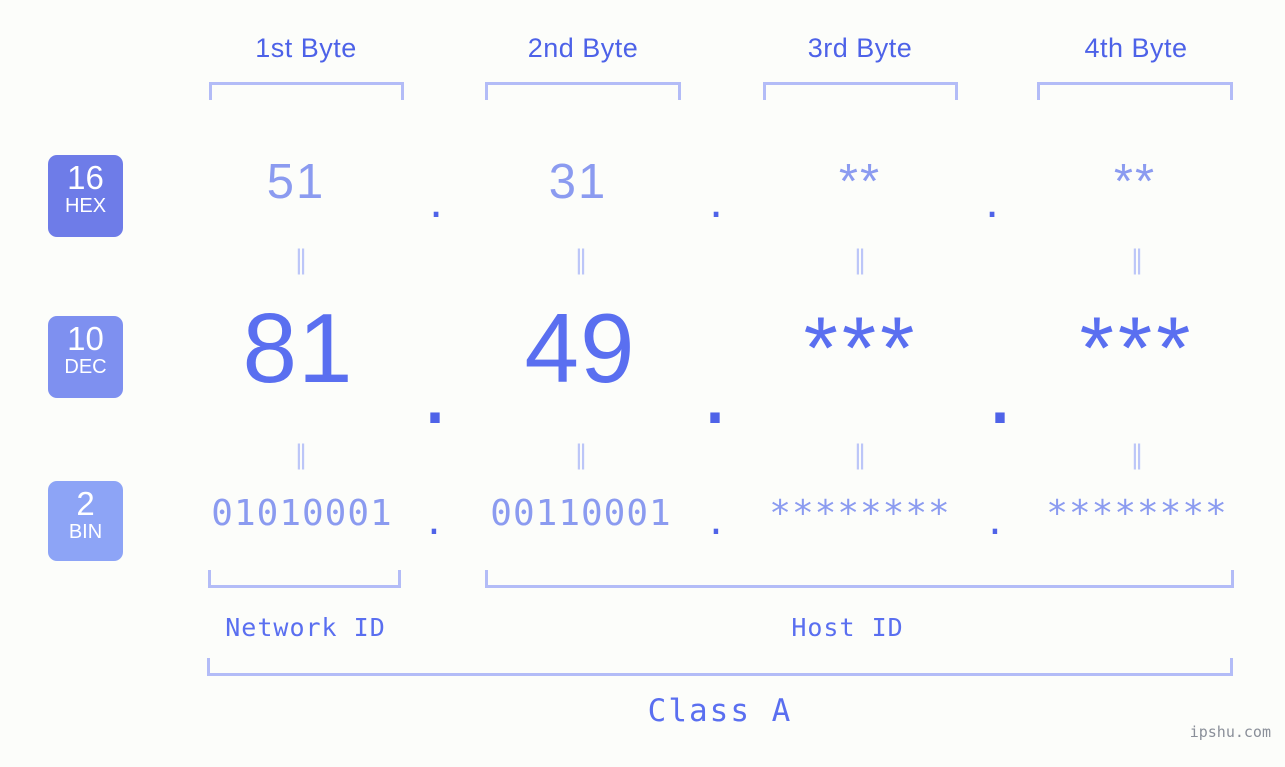  Describe the element at coordinates (302, 513) in the screenshot. I see `bin-byte-1: 01010001` at that location.